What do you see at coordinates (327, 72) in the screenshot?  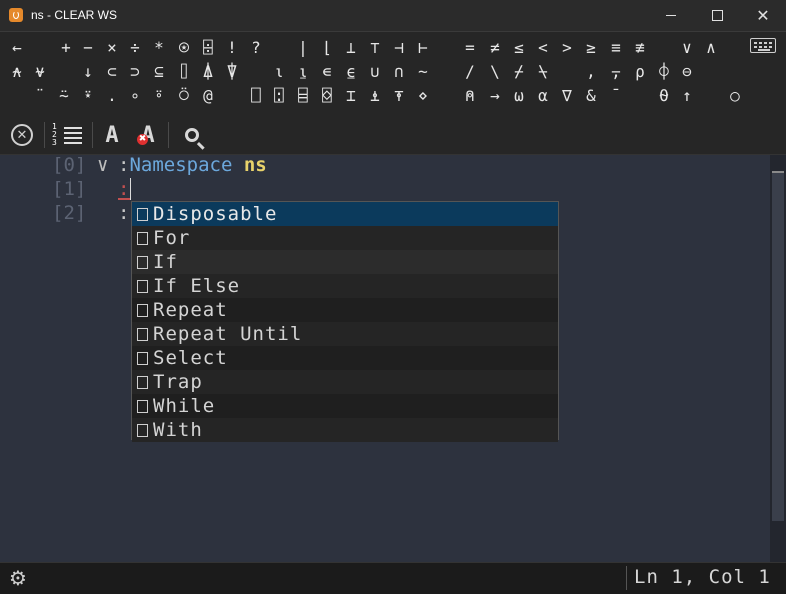 I see `symbol-key: ∊` at bounding box center [327, 72].